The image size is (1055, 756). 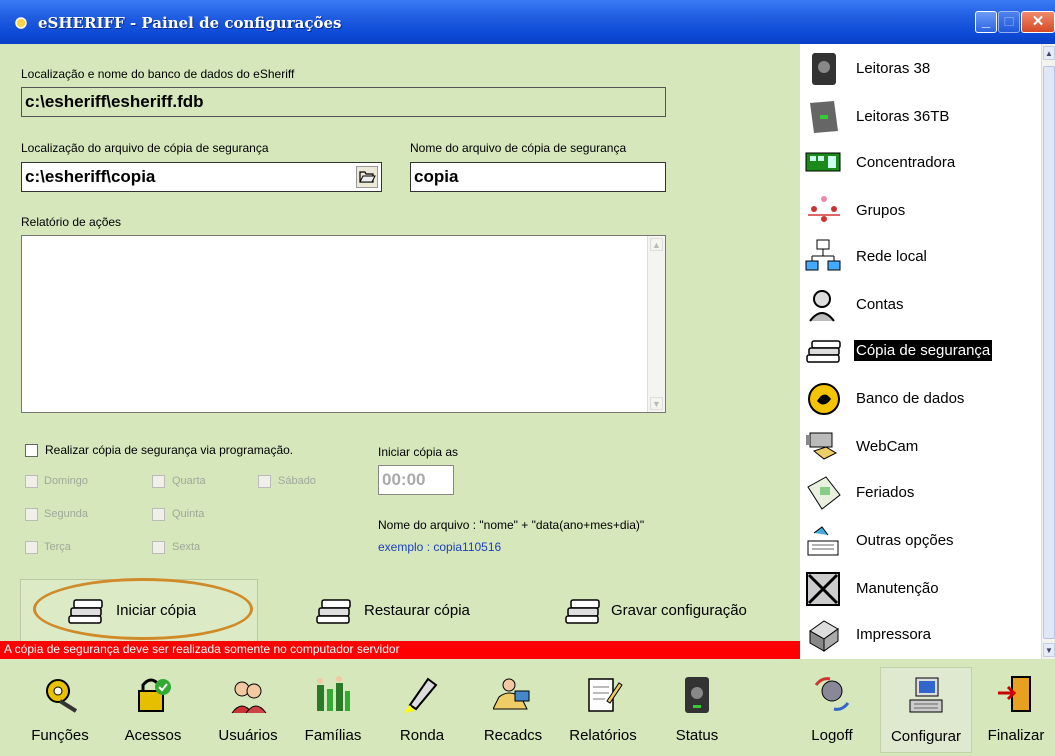 What do you see at coordinates (158, 547) in the screenshot?
I see `day-checkbox-sexta` at bounding box center [158, 547].